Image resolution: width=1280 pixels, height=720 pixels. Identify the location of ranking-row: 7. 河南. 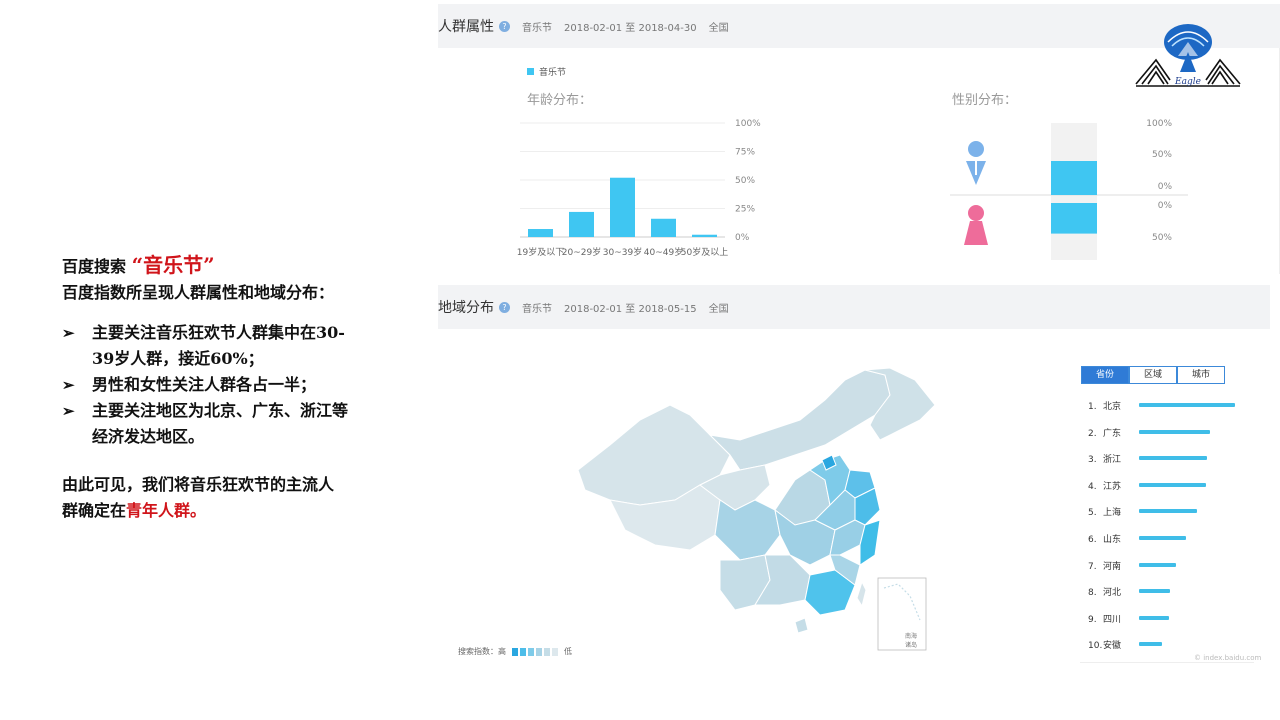
(1104, 565).